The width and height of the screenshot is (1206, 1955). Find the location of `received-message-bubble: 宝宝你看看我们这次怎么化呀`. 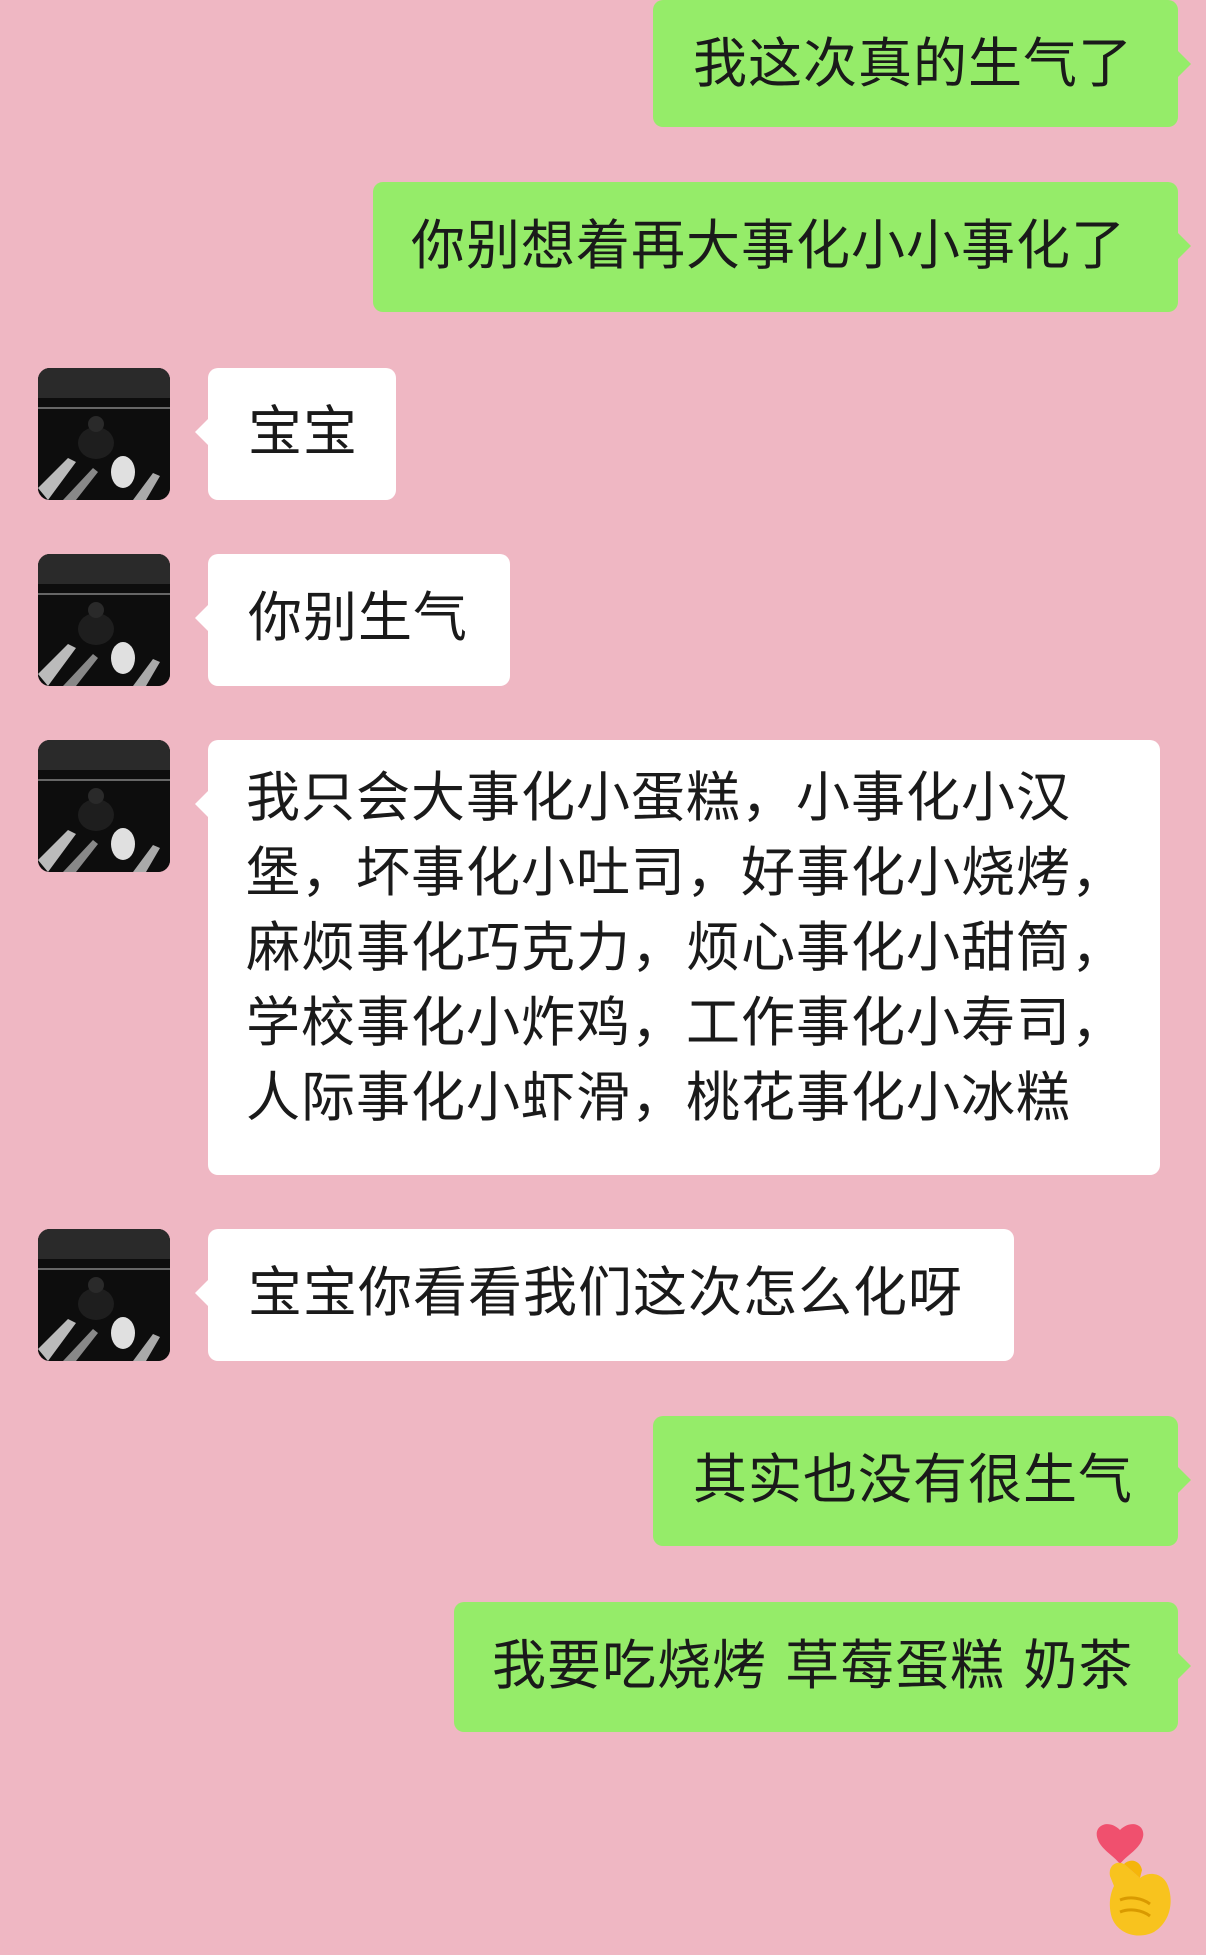

received-message-bubble: 宝宝你看看我们这次怎么化呀 is located at coordinates (604, 1295).